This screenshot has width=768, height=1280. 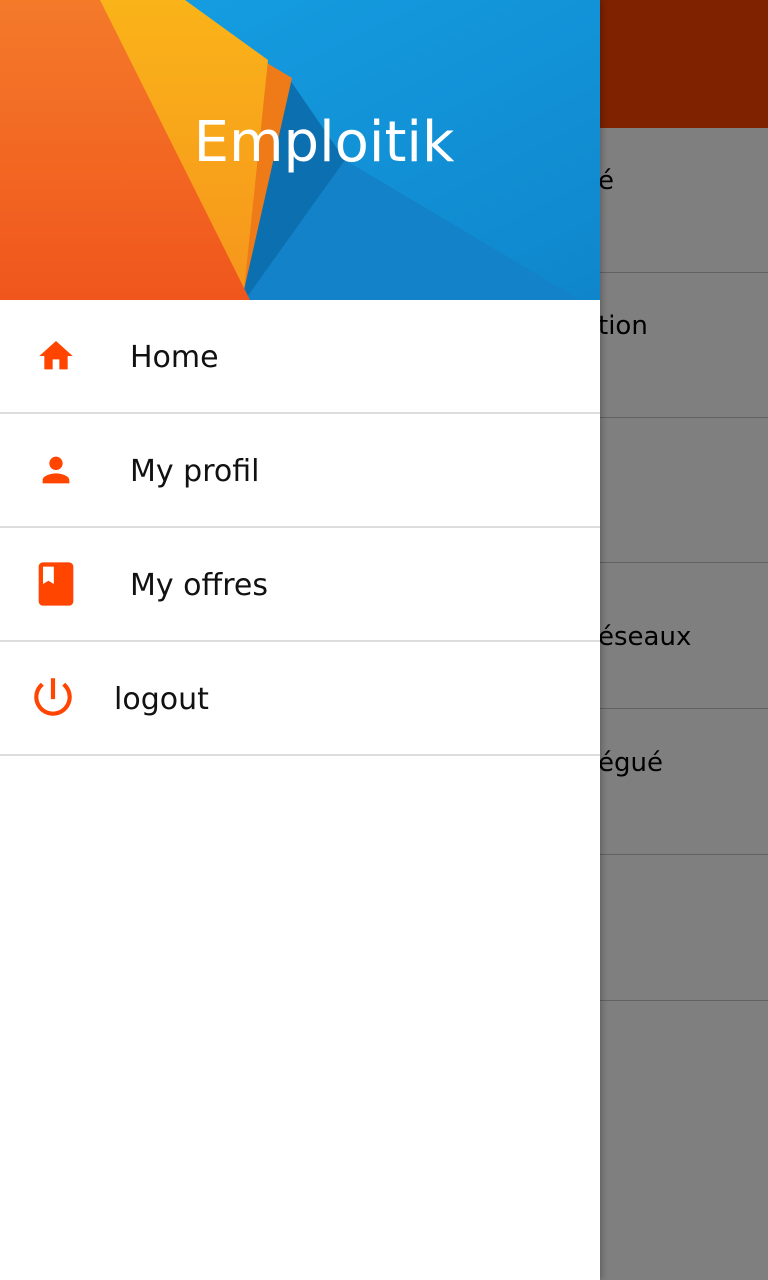 What do you see at coordinates (324, 142) in the screenshot?
I see `app-title: Emploitik` at bounding box center [324, 142].